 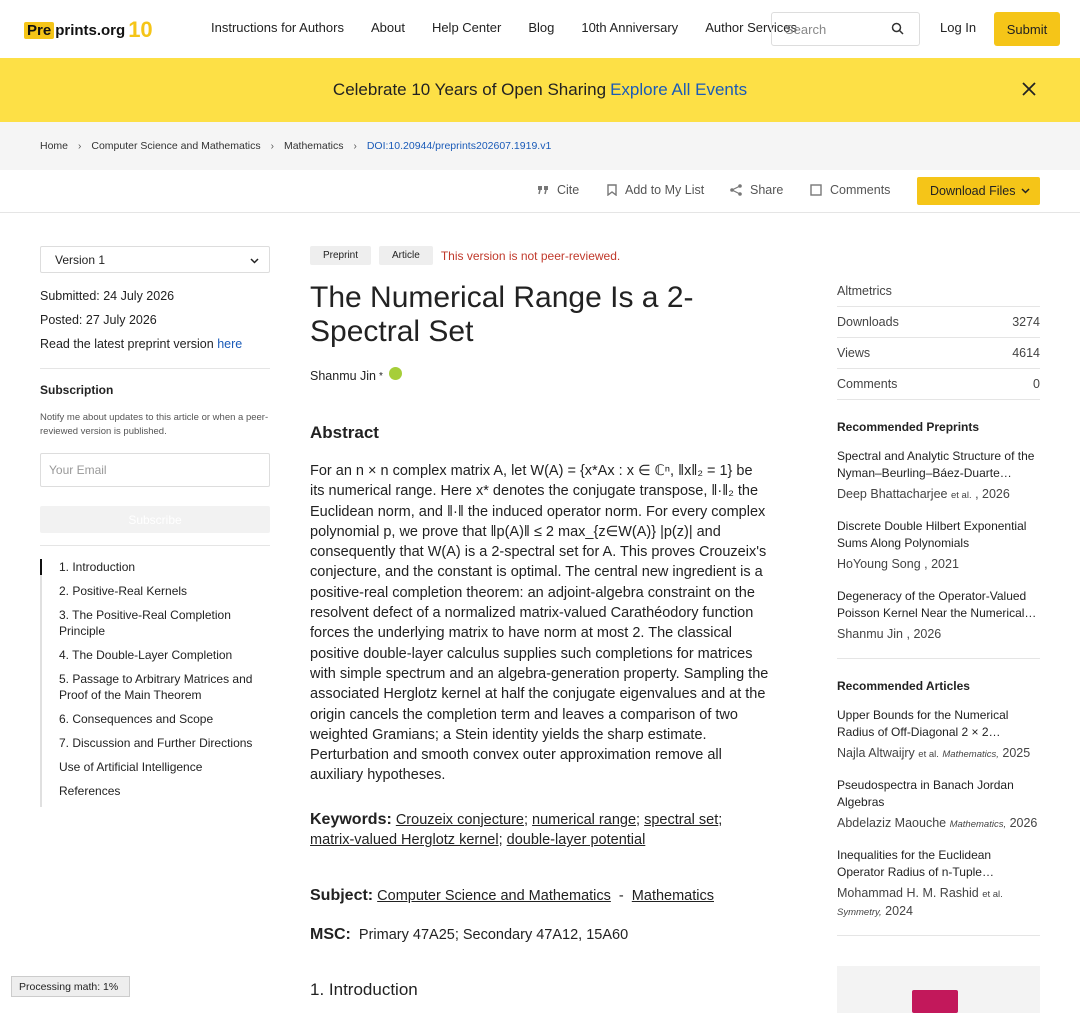 What do you see at coordinates (460, 820) in the screenshot?
I see `keyword-link: Crouzeix conjecture` at bounding box center [460, 820].